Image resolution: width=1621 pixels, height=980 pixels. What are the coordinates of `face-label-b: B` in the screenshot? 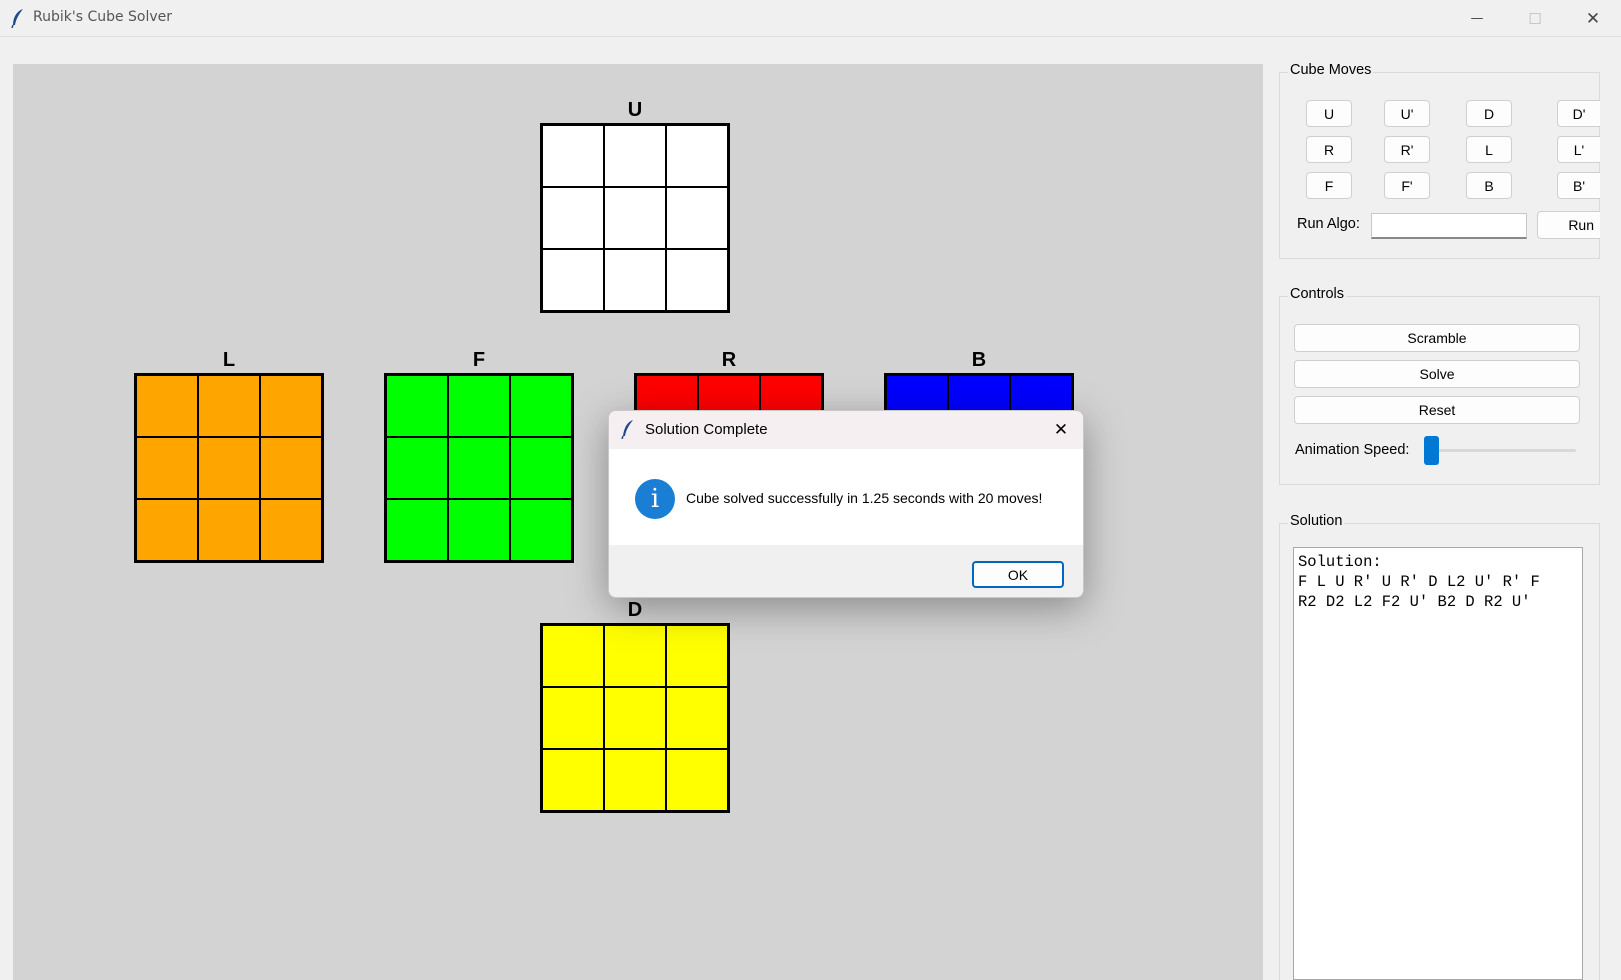 It's located at (979, 360).